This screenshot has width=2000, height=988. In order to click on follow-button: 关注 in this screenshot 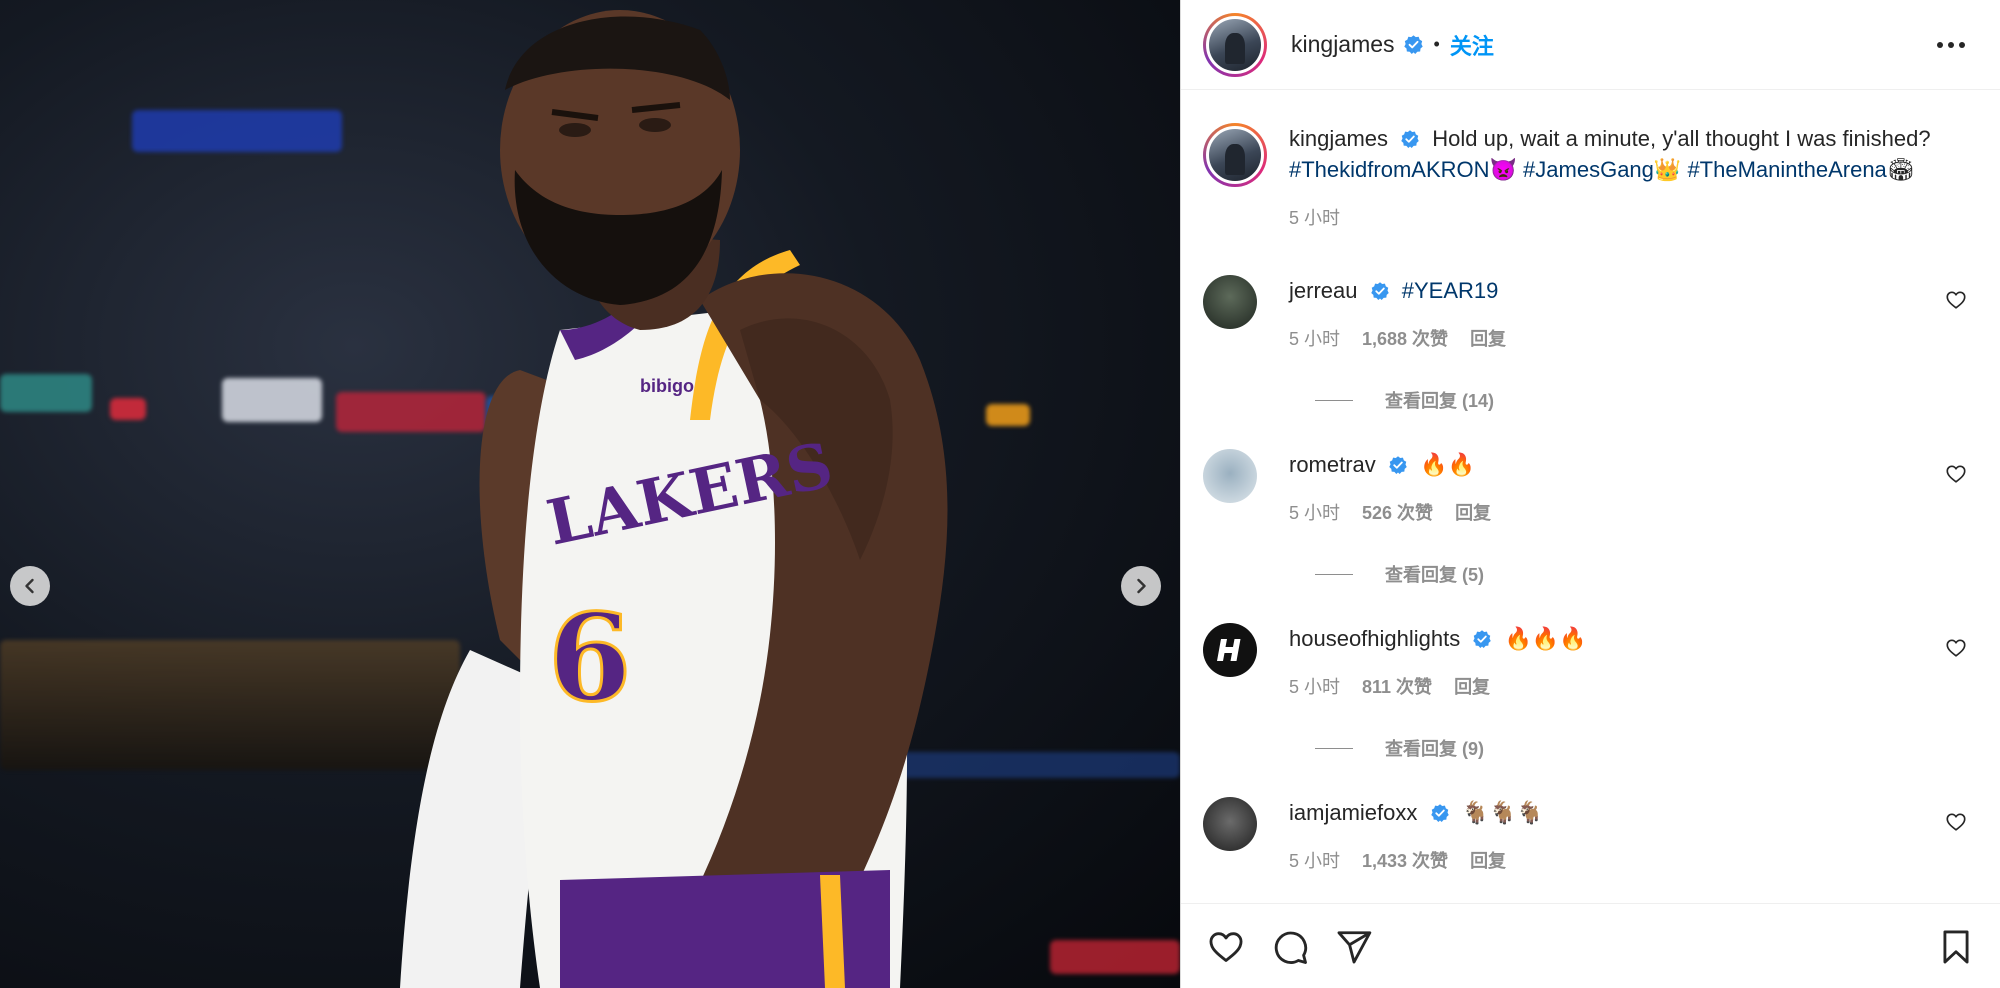, I will do `click(1472, 45)`.